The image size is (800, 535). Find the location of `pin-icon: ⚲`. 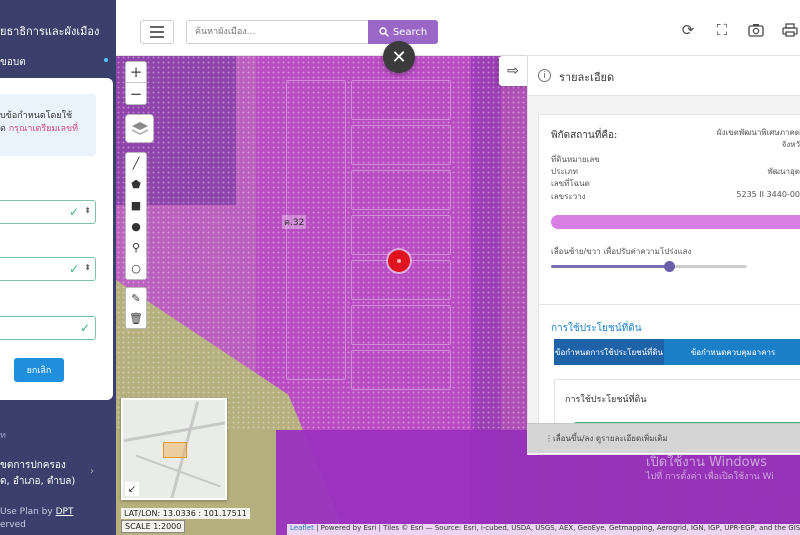

pin-icon: ⚲ is located at coordinates (136, 247).